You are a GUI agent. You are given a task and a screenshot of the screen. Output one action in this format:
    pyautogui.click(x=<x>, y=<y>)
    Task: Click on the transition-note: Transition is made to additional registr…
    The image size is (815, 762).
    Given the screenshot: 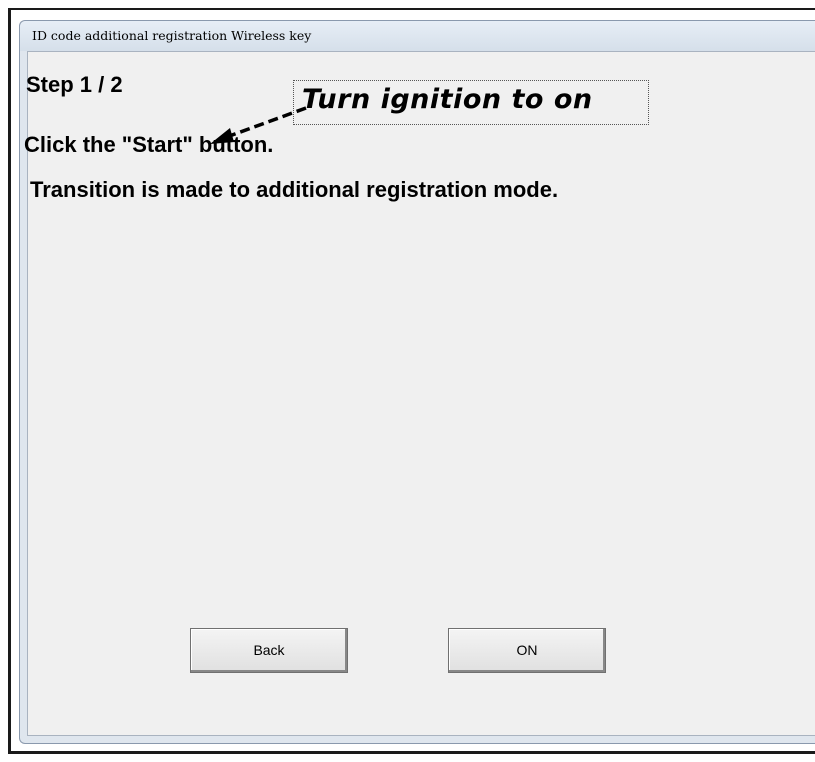 What is the action you would take?
    pyautogui.click(x=294, y=189)
    